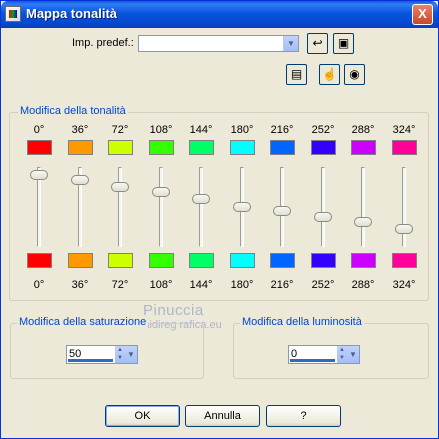 This screenshot has width=439, height=439. What do you see at coordinates (363, 130) in the screenshot?
I see `hue-top-label: 288°` at bounding box center [363, 130].